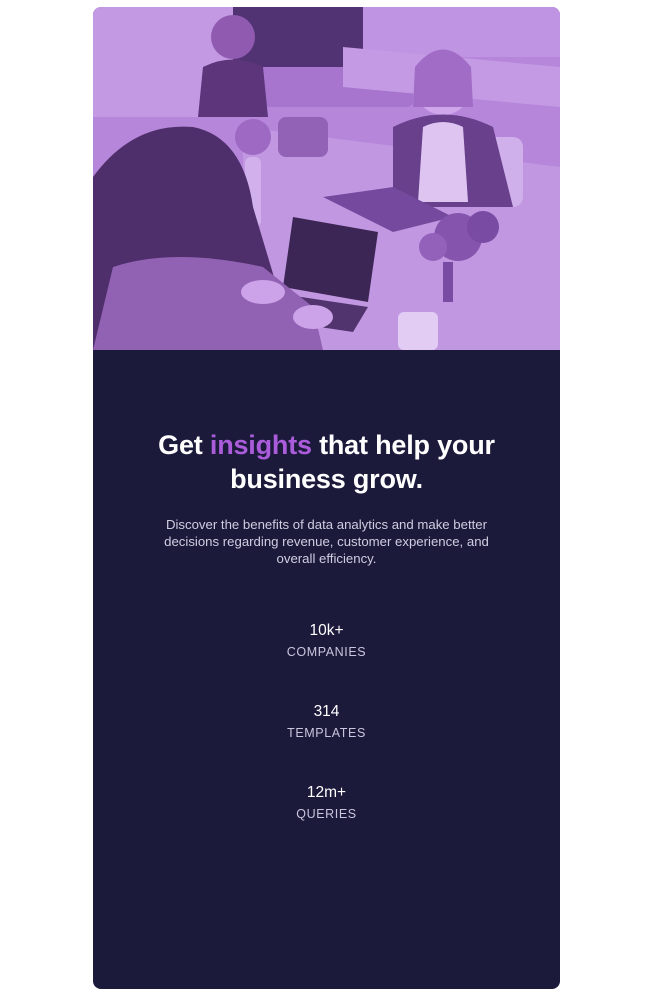 This screenshot has width=653, height=994. Describe the element at coordinates (326, 733) in the screenshot. I see `stat-label: TEMPLATES` at that location.